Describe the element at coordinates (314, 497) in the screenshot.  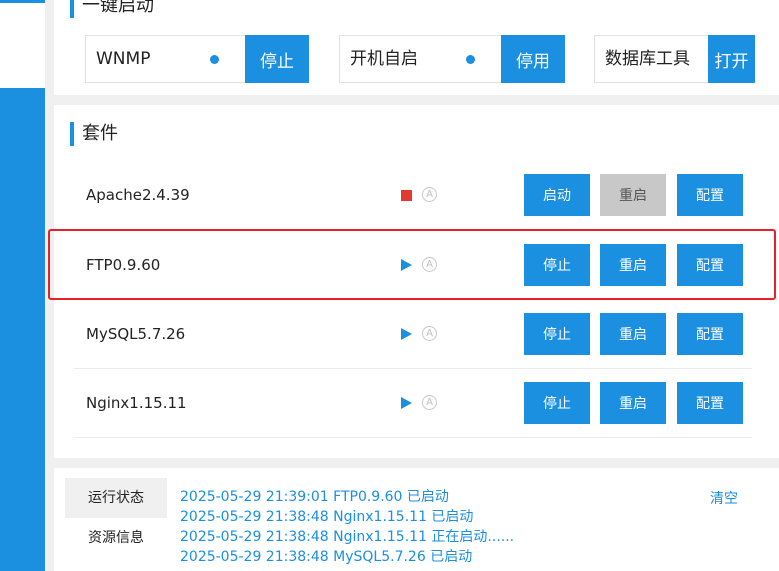
I see `log-line: 2025-05-29 21:39:01 FTP0.9.60 已启动` at that location.